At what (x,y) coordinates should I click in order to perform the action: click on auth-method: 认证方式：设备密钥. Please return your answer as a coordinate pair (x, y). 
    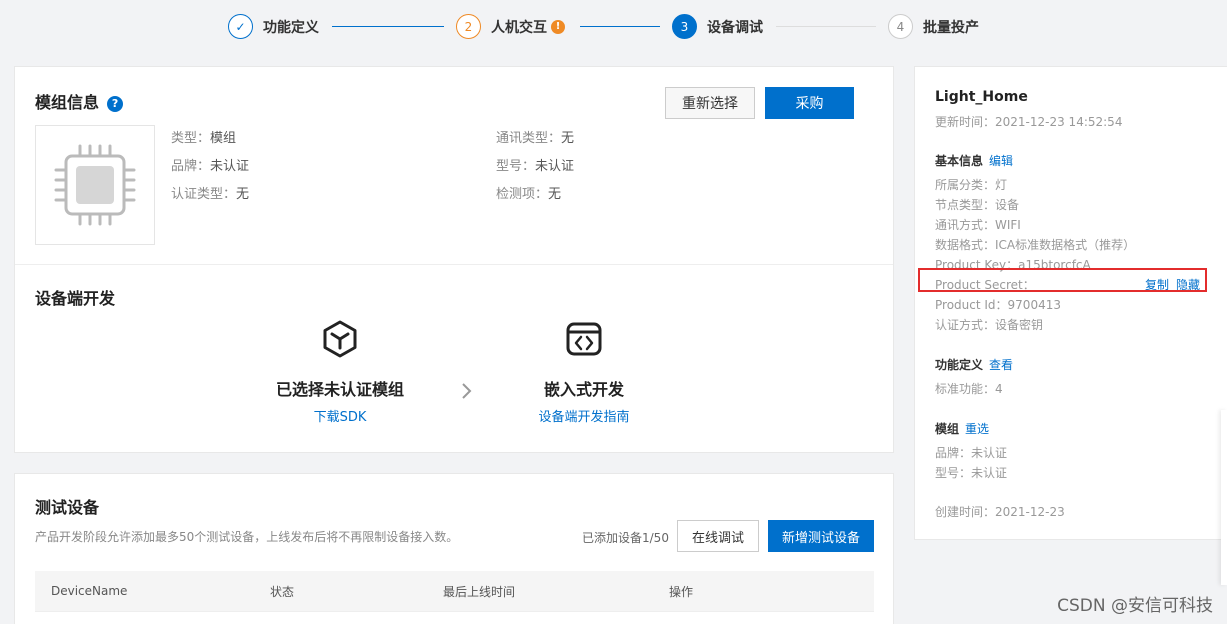
    Looking at the image, I should click on (989, 325).